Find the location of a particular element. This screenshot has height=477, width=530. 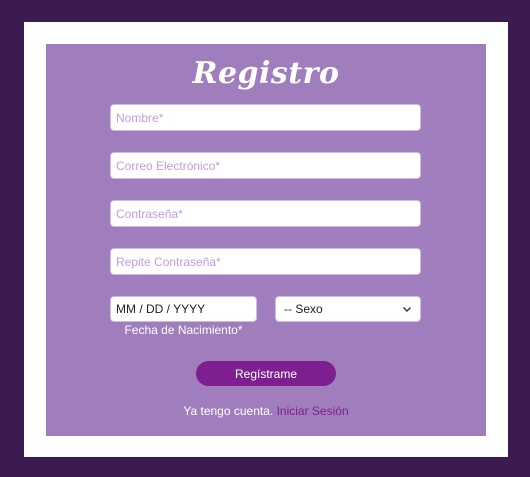

register-button: Regístrame is located at coordinates (266, 373).